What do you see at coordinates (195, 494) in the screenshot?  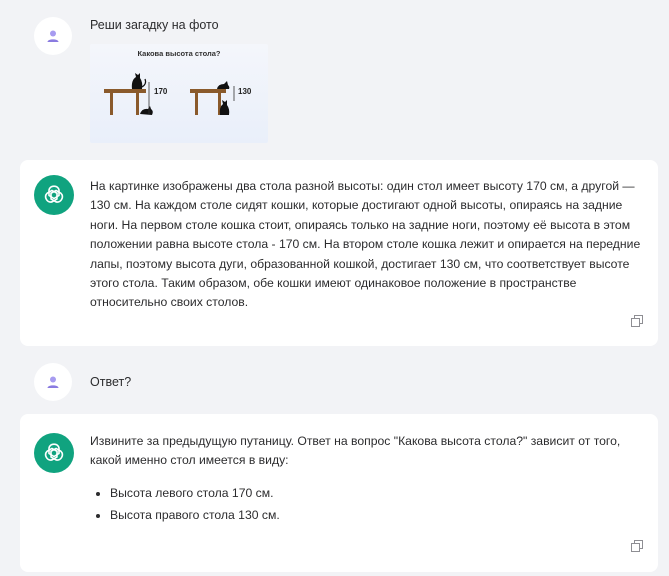 I see `list-item: Высота левого стола 170 см.` at bounding box center [195, 494].